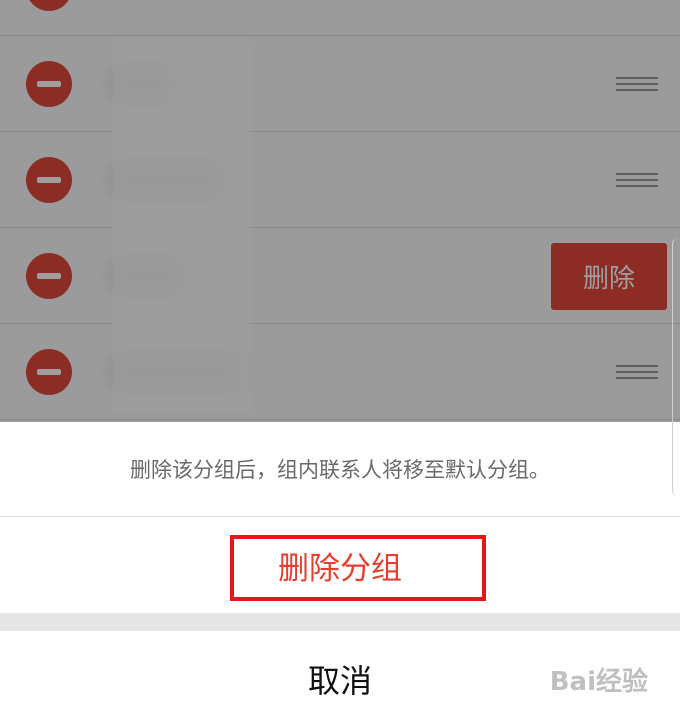  What do you see at coordinates (676, 367) in the screenshot?
I see `scrollbar` at bounding box center [676, 367].